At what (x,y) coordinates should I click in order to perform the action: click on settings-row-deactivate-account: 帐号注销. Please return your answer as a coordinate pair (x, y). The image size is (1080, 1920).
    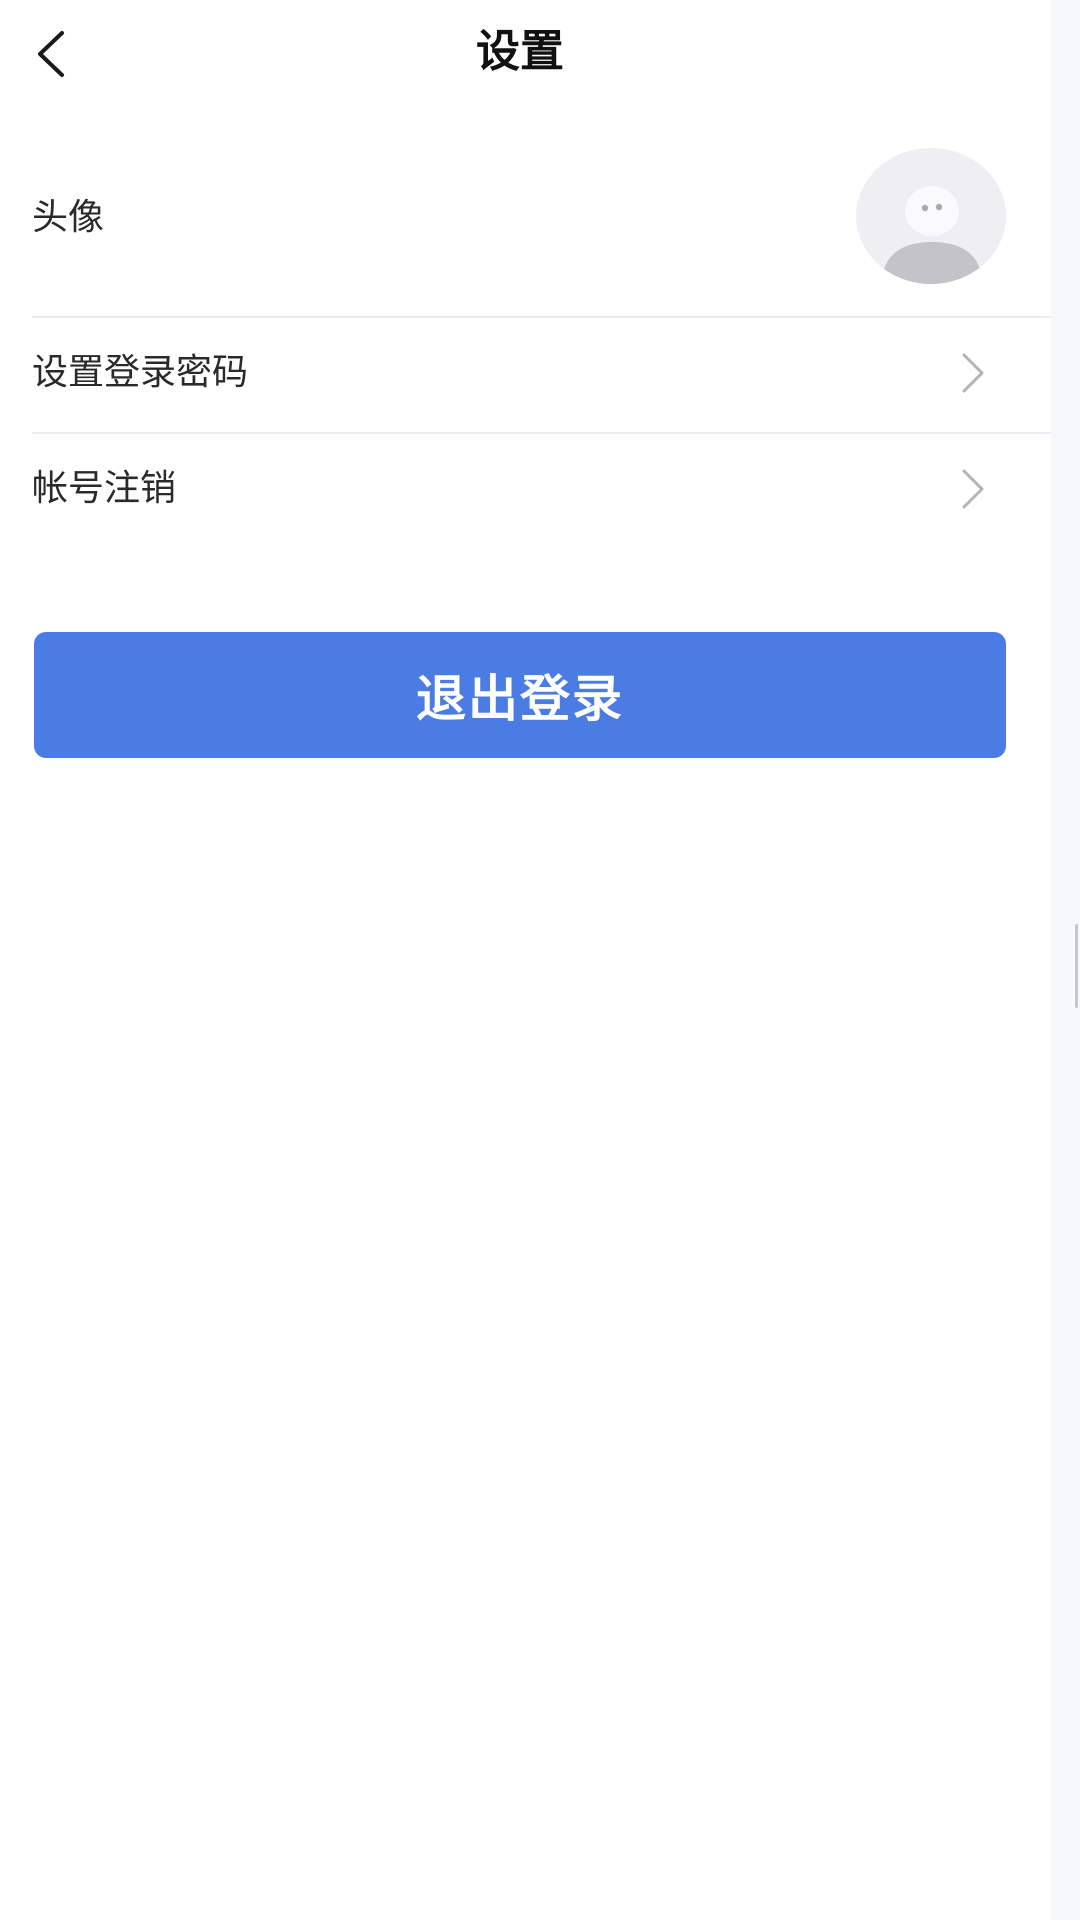
    Looking at the image, I should click on (541, 491).